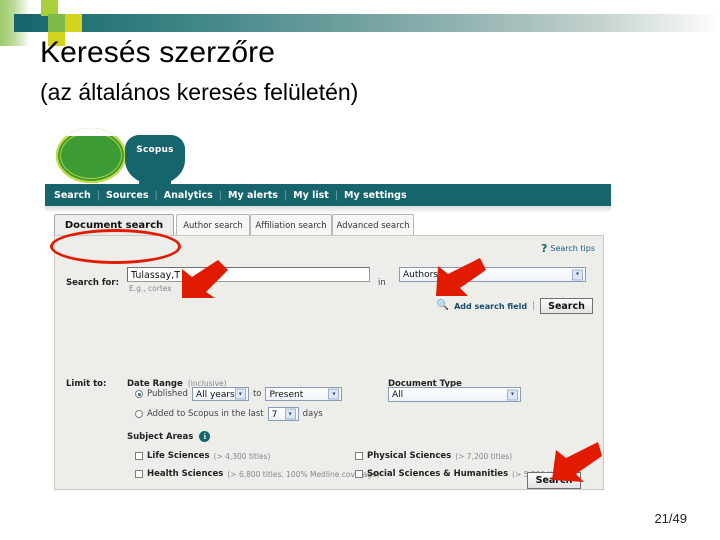  What do you see at coordinates (213, 225) in the screenshot?
I see `tab-author-search: Author search` at bounding box center [213, 225].